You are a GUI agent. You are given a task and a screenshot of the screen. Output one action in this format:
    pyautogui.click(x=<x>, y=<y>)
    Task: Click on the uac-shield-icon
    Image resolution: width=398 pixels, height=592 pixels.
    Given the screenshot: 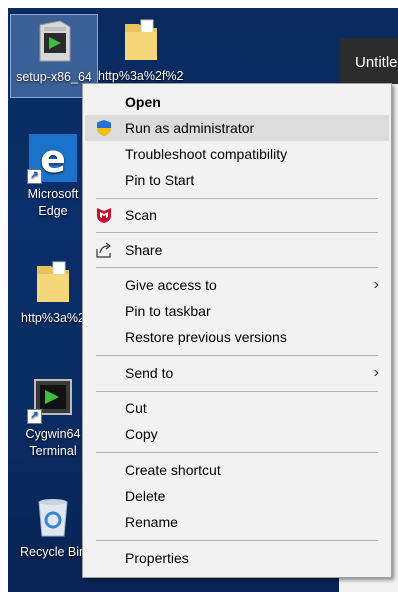 What is the action you would take?
    pyautogui.click(x=104, y=128)
    